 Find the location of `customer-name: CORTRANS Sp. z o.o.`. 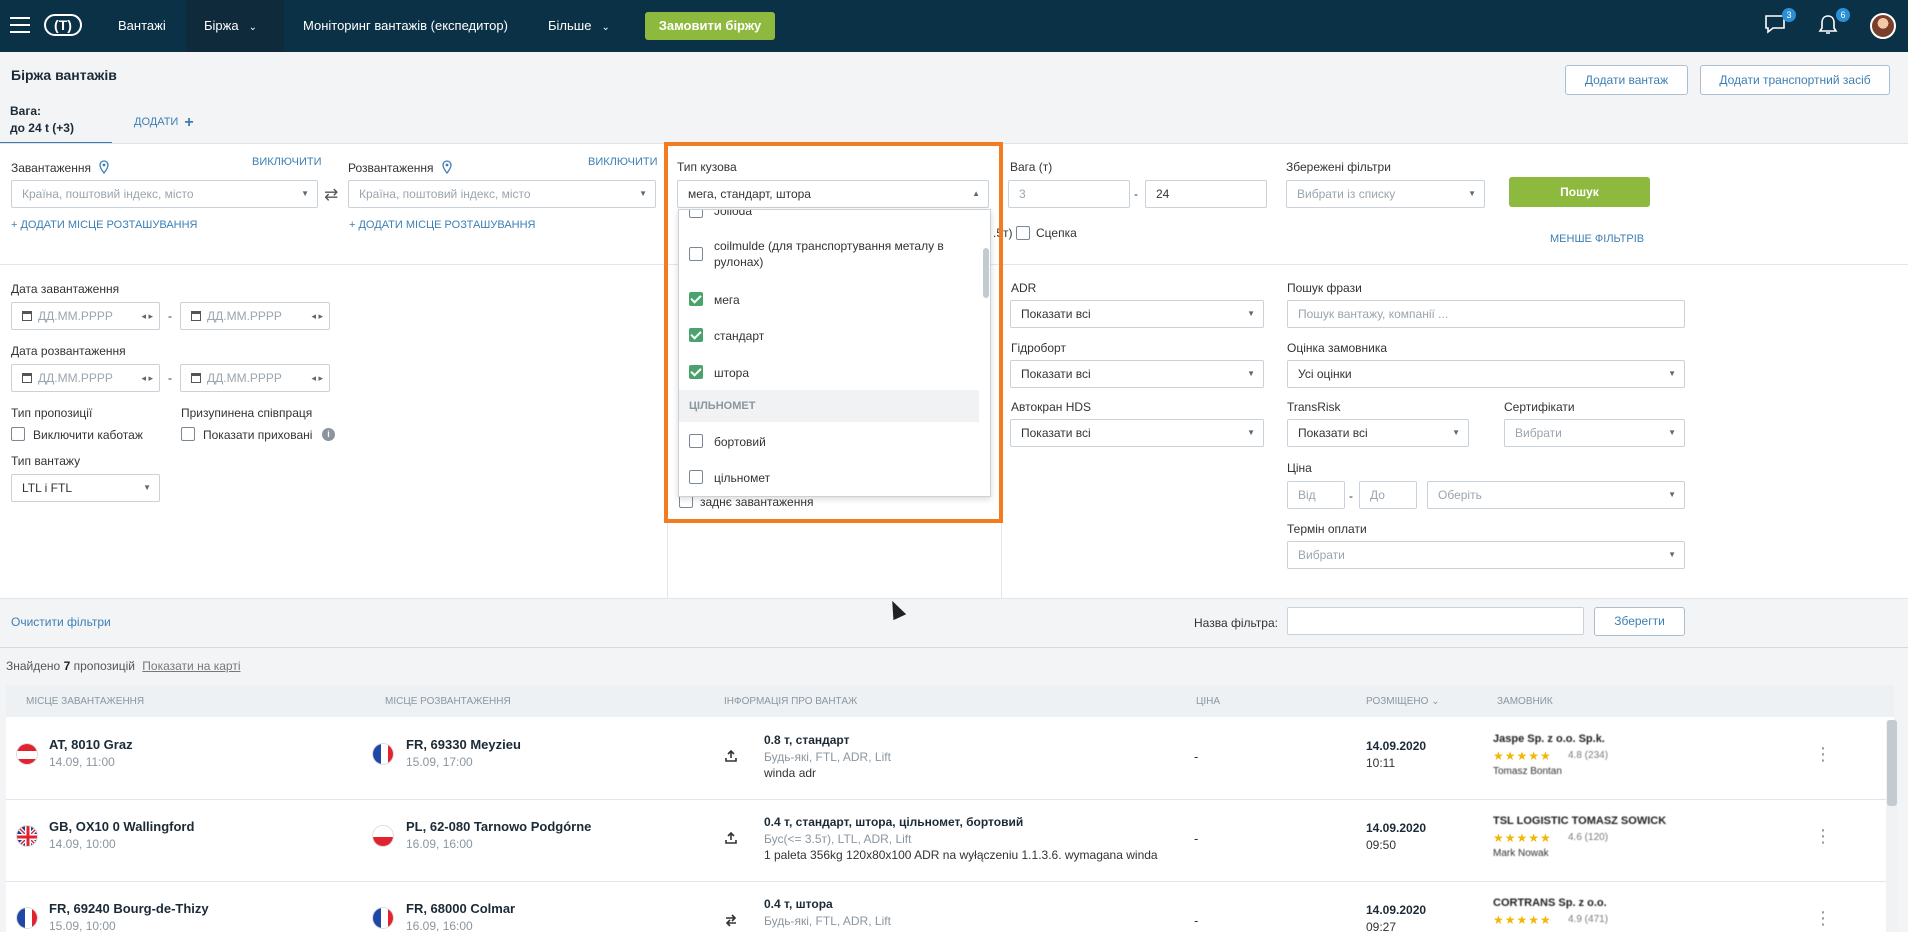

customer-name: CORTRANS Sp. z o.o. is located at coordinates (1550, 903).